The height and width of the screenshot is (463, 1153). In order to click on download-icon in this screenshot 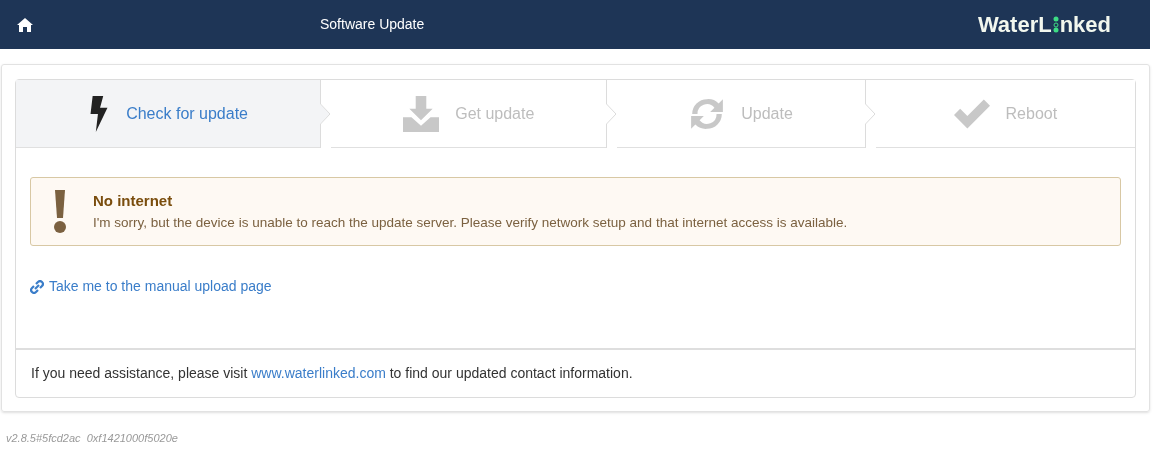, I will do `click(421, 113)`.